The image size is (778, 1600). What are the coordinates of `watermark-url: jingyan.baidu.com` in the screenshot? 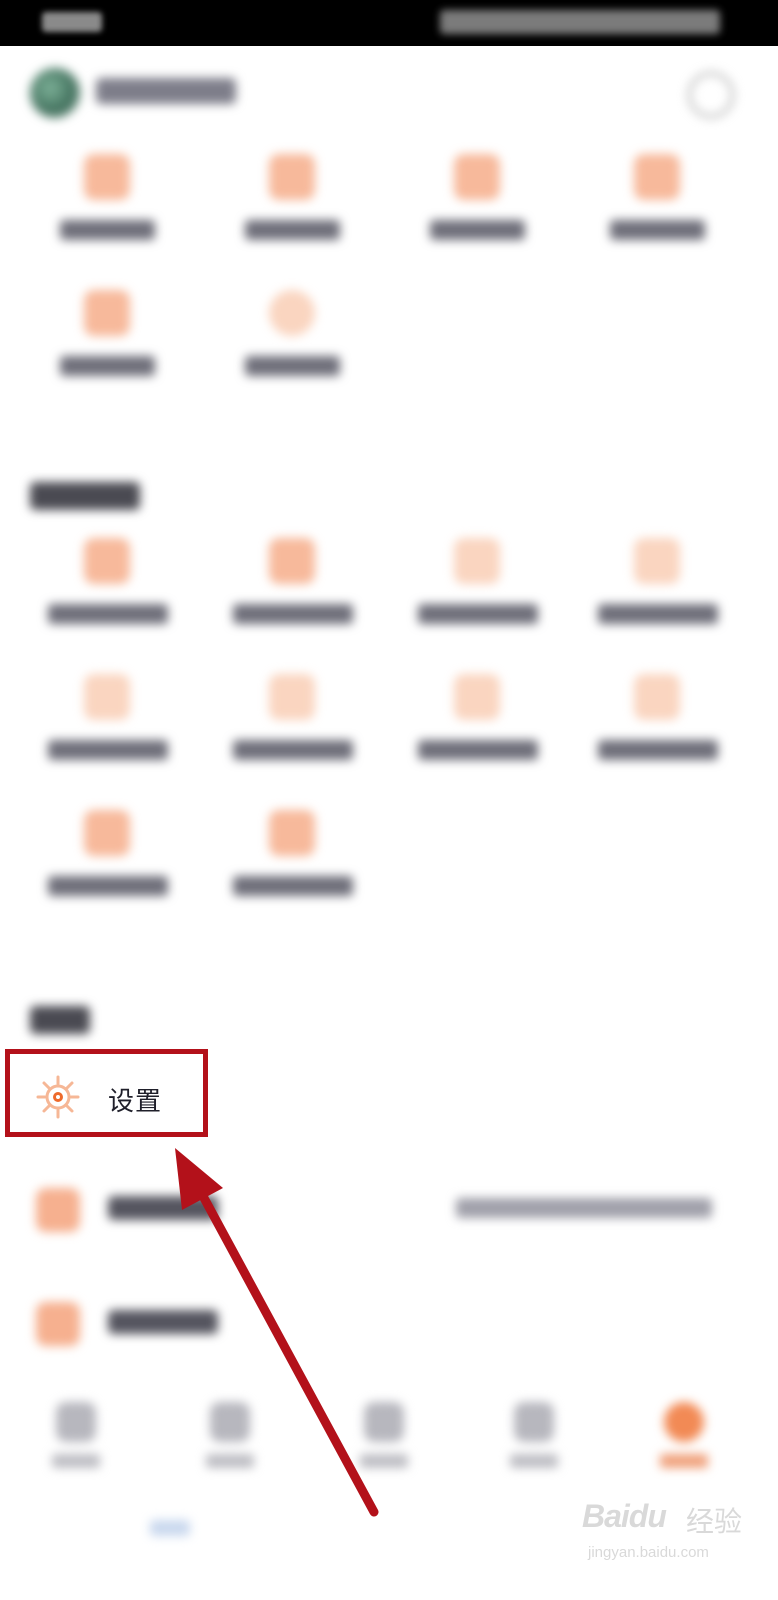 It's located at (648, 1552).